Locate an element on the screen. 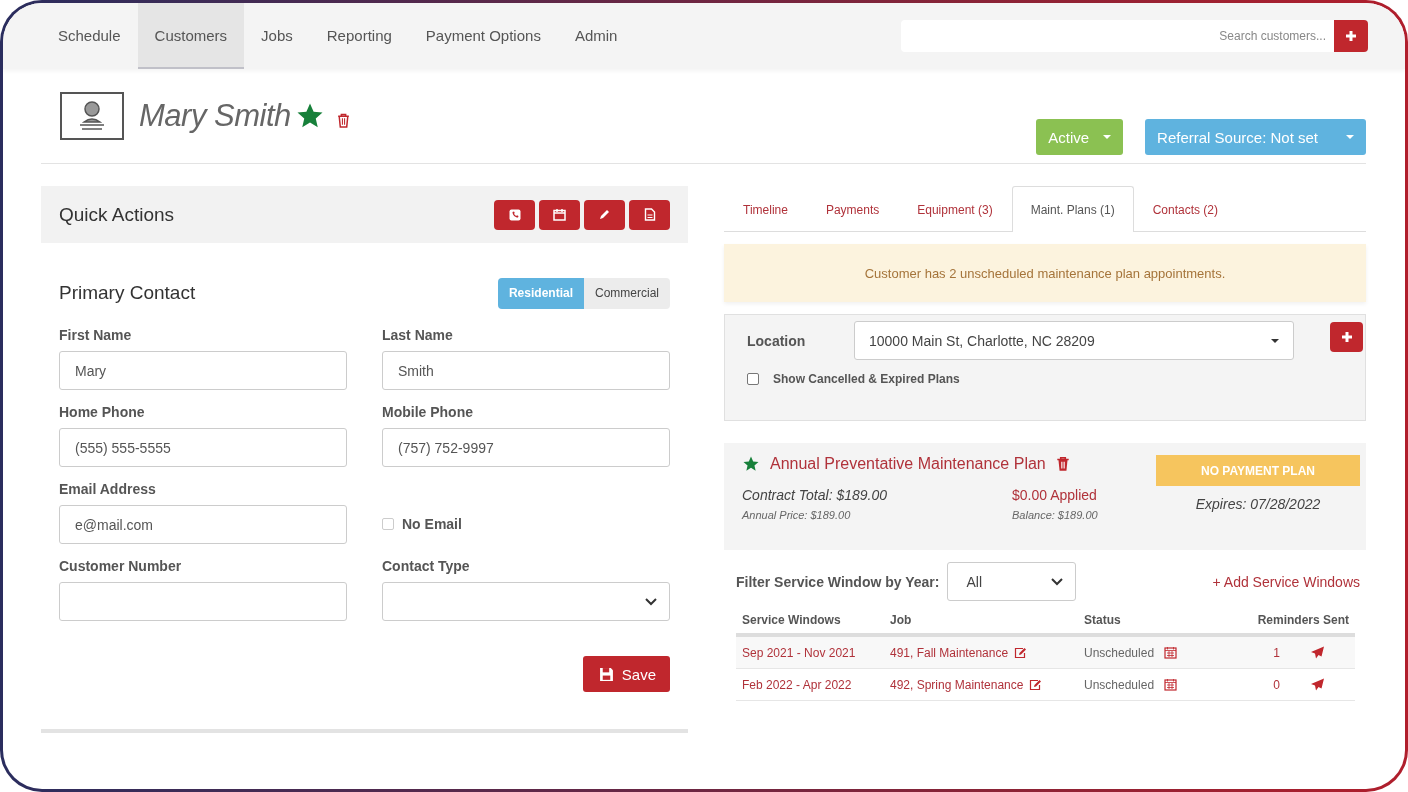  expiry-date: Expires: 07/28/2022 is located at coordinates (1258, 504).